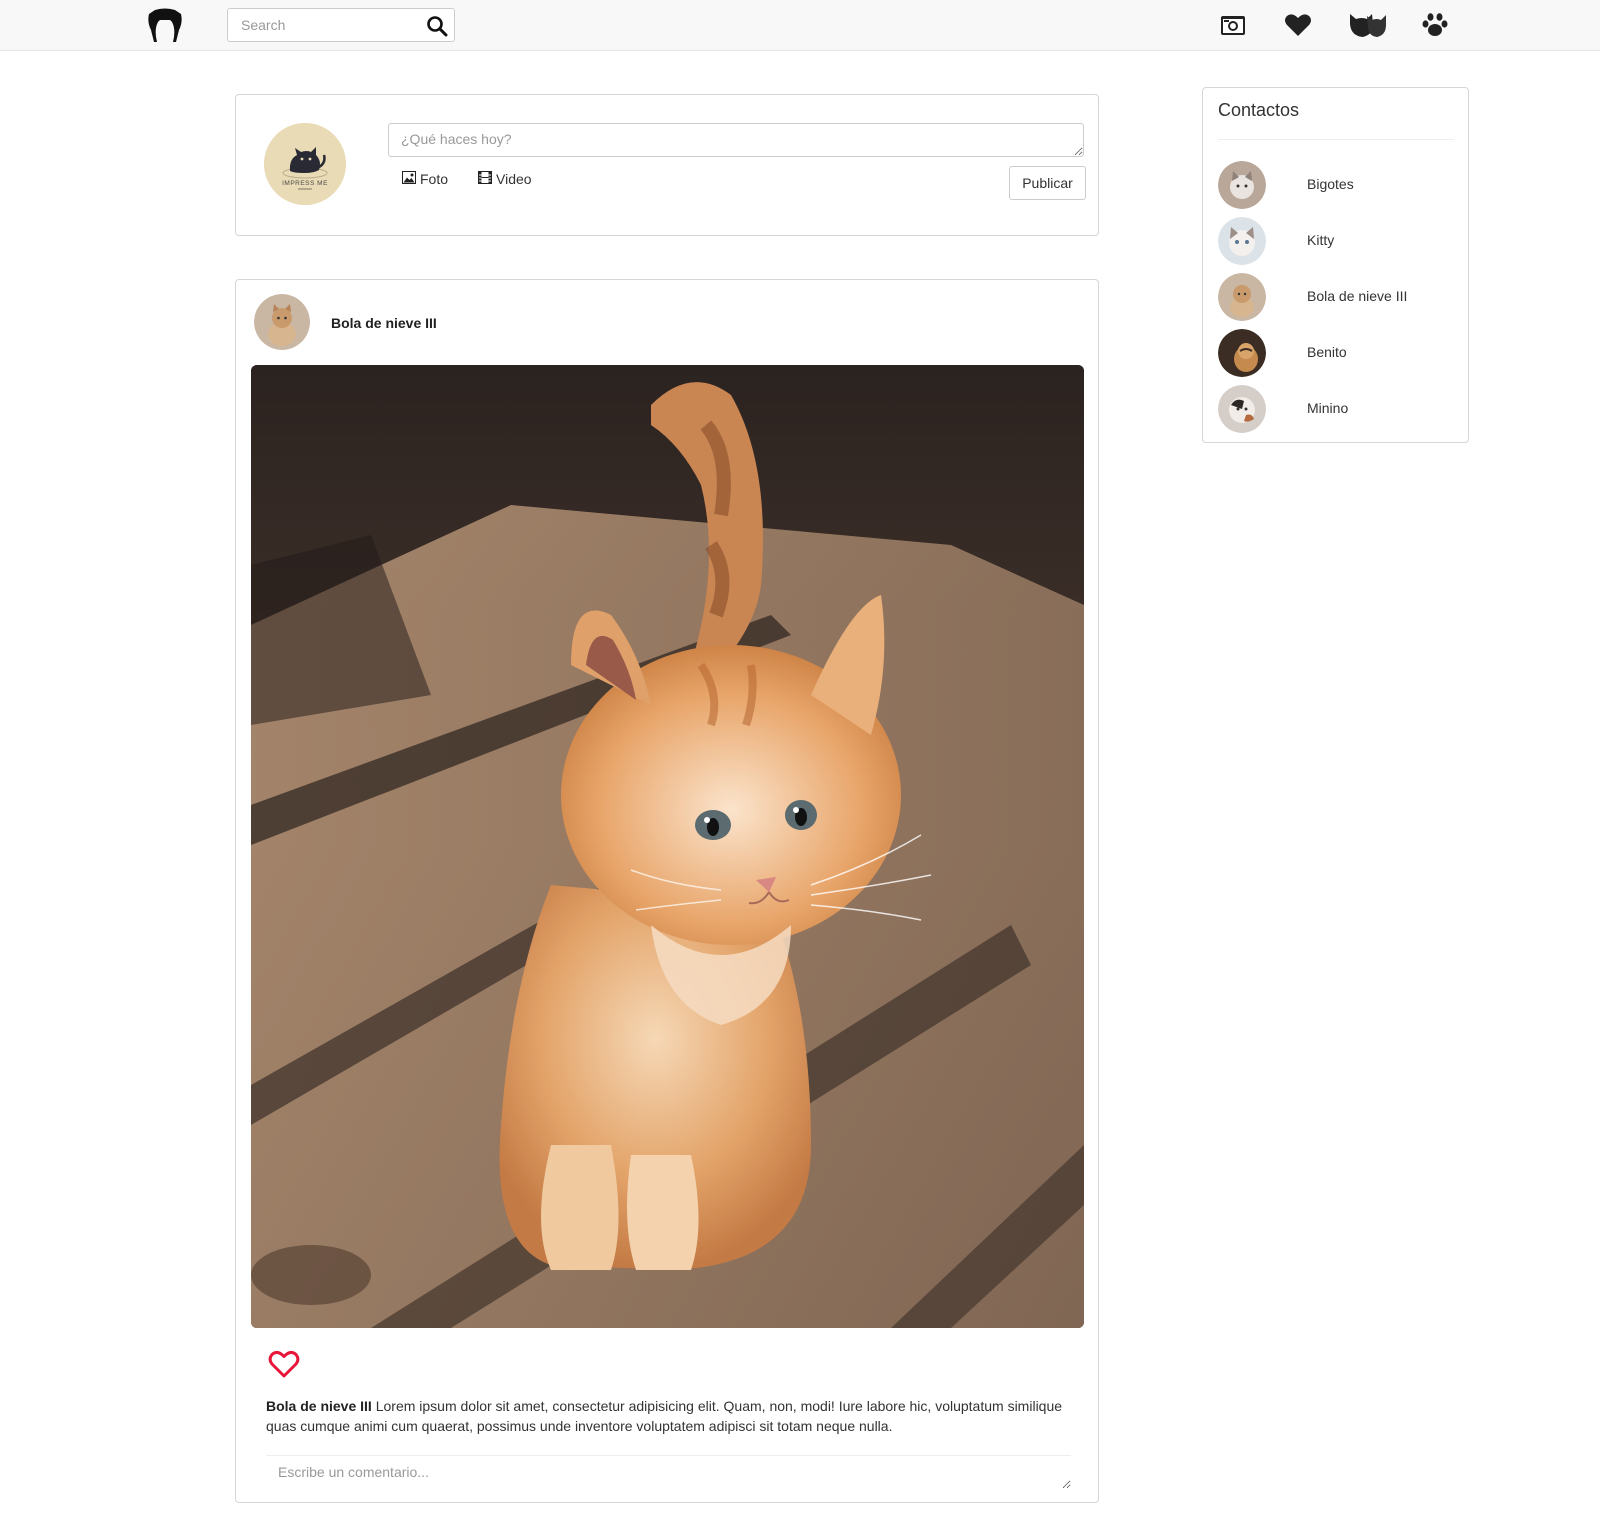 The height and width of the screenshot is (1521, 1600). Describe the element at coordinates (1330, 184) in the screenshot. I see `contact-name: Bigotes` at that location.